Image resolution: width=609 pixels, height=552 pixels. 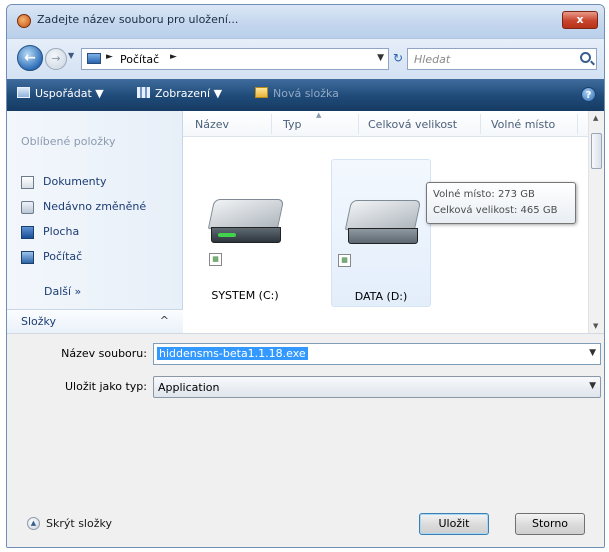 What do you see at coordinates (179, 93) in the screenshot?
I see `views-button: Zobrazení ▼` at bounding box center [179, 93].